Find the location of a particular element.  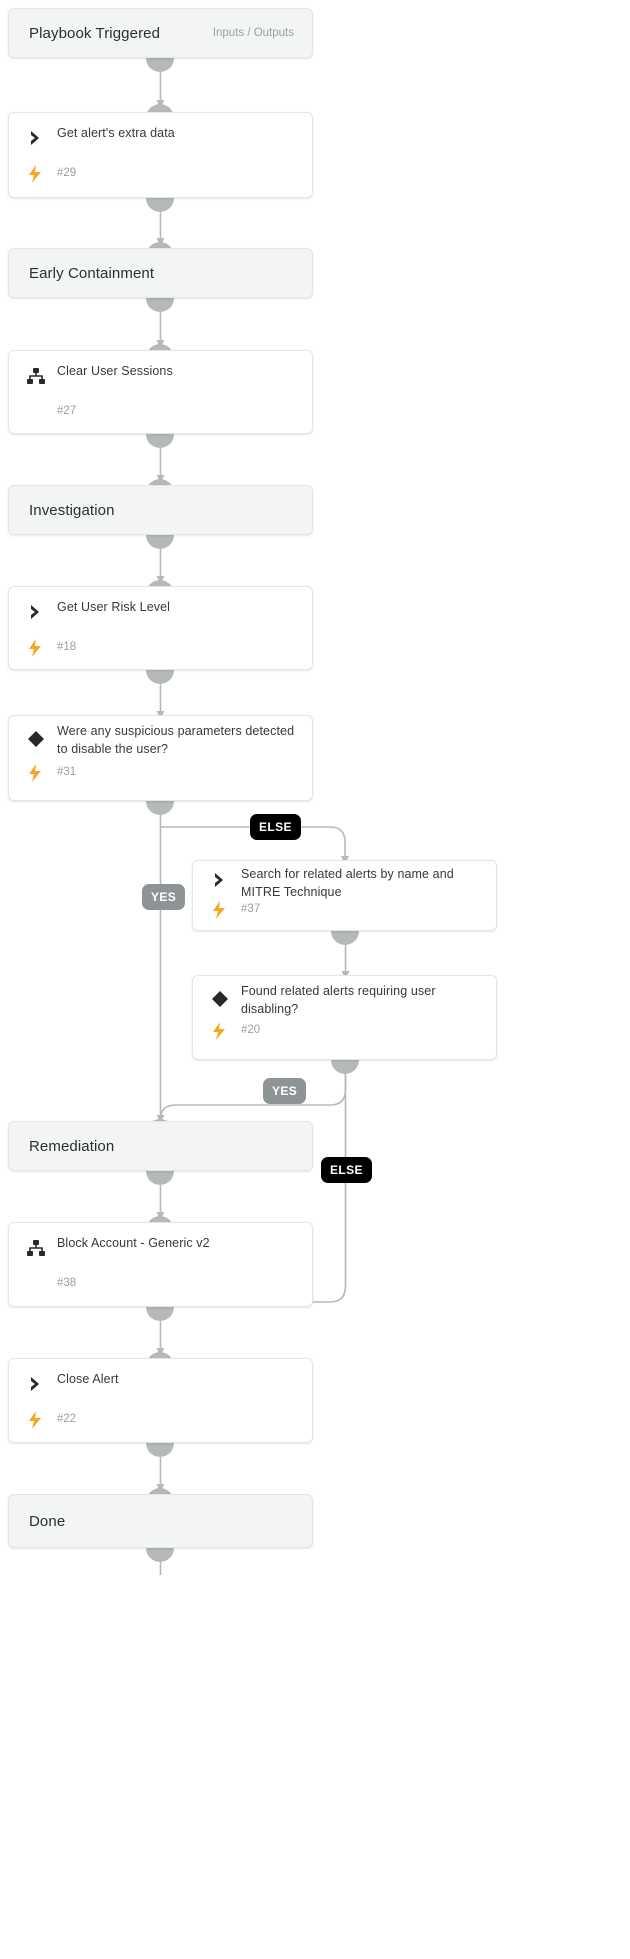

task-close-alert: Close Alert #22 is located at coordinates (160, 1400).